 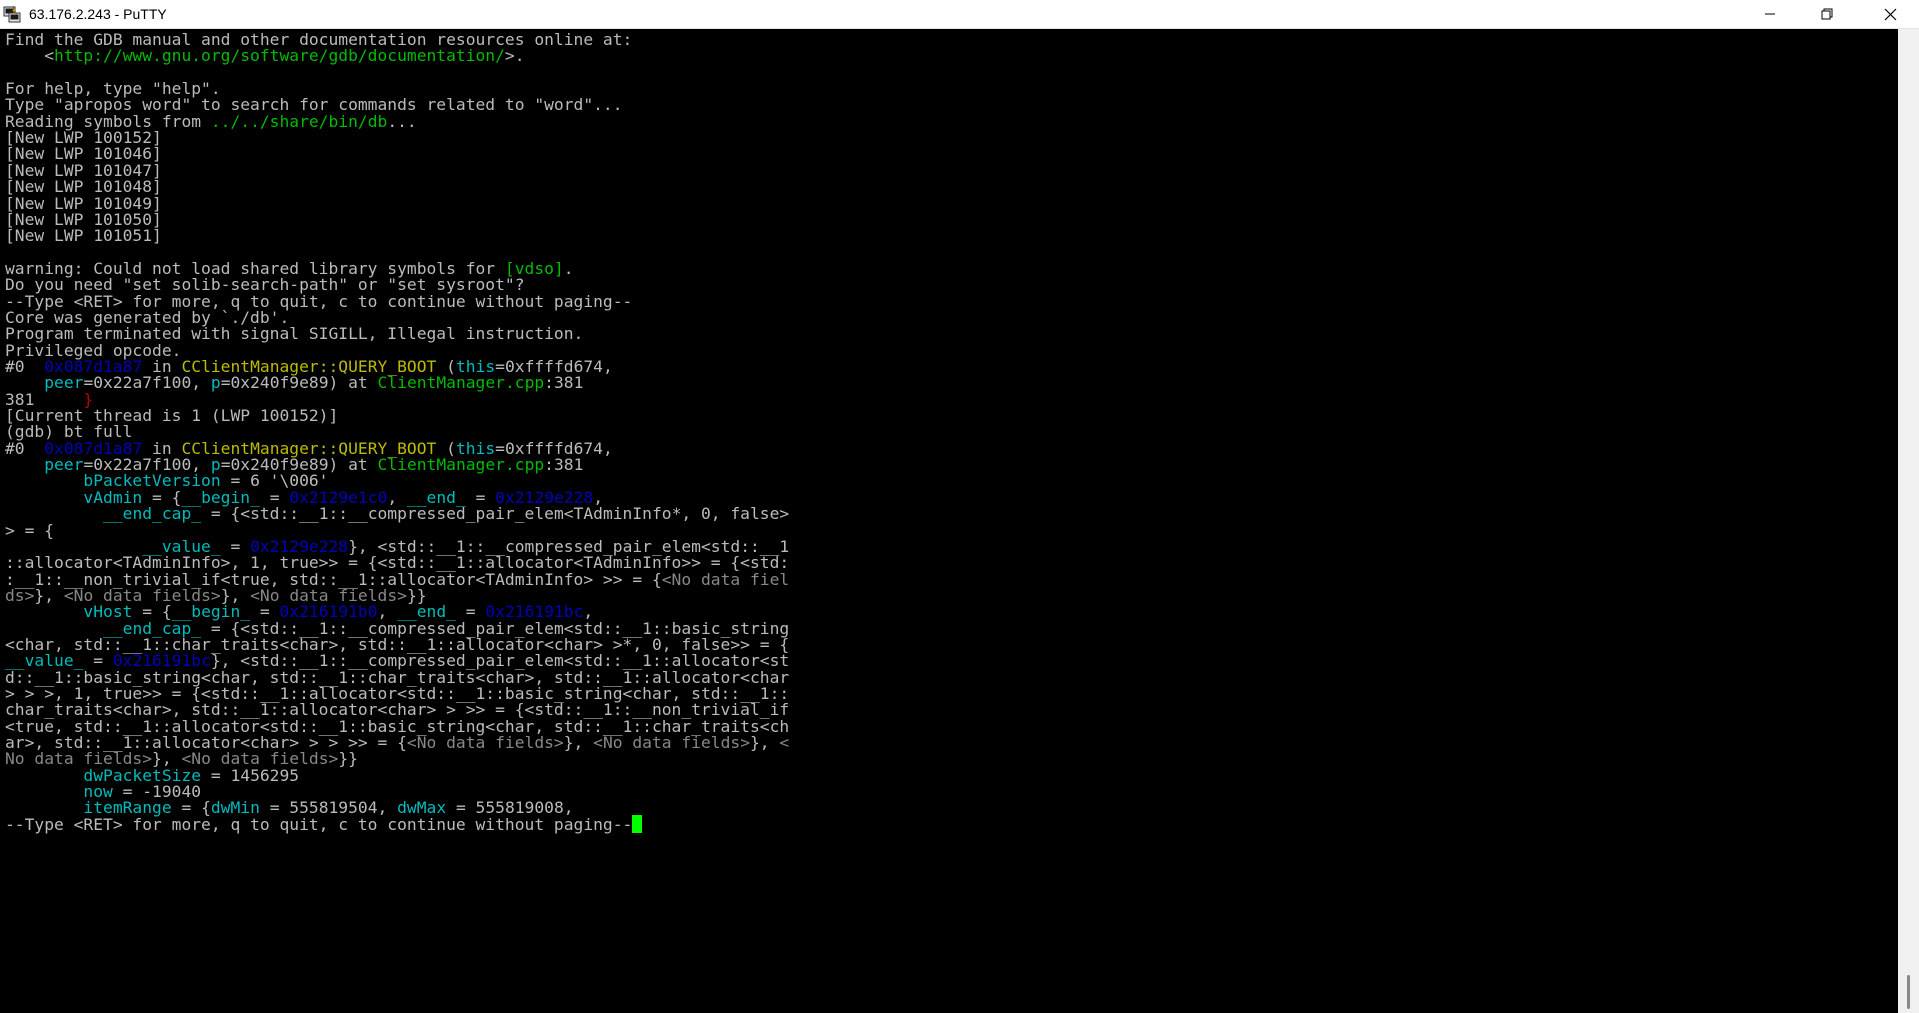 I want to click on terminal-cursor, so click(x=637, y=823).